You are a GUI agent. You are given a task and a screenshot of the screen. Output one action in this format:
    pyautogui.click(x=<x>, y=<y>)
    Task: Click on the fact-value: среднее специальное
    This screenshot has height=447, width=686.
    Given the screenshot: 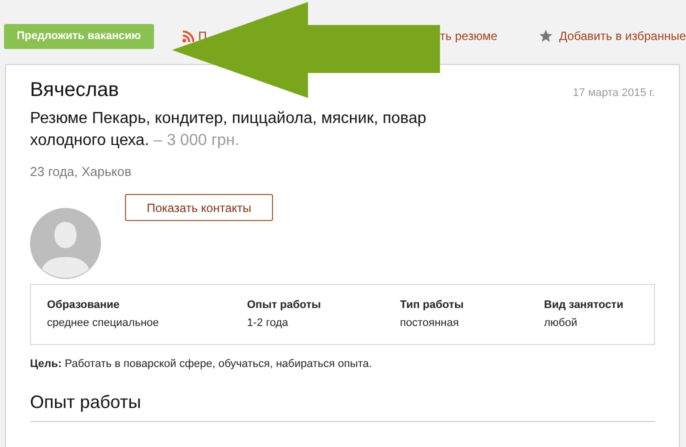 What is the action you would take?
    pyautogui.click(x=103, y=323)
    